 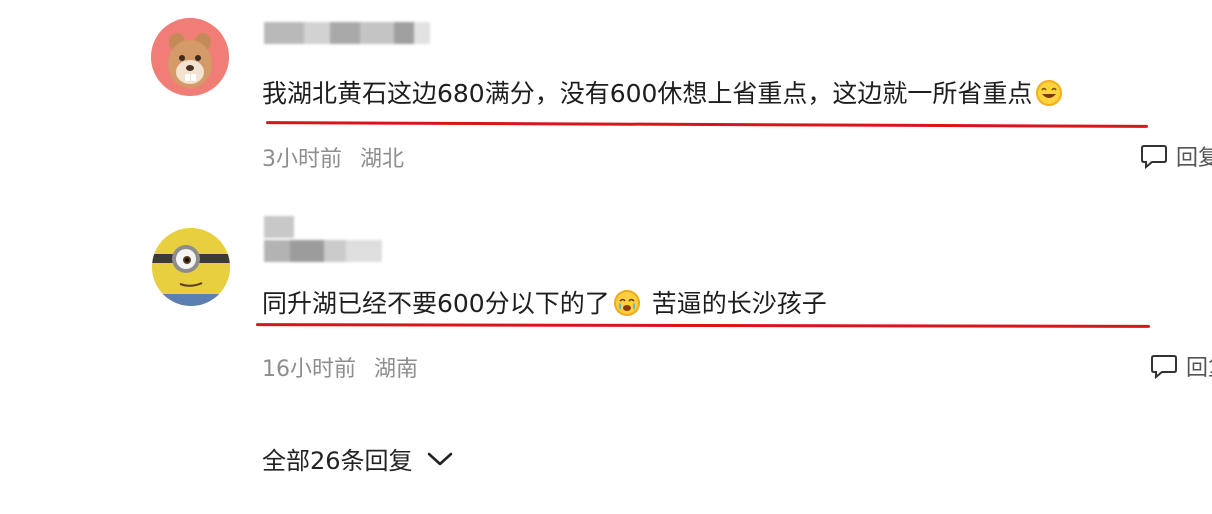 I want to click on minion-avatar-icon, so click(x=191, y=267).